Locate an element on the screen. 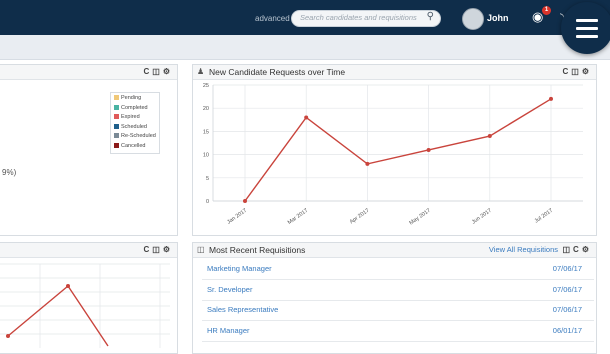  panel-title: Most Recent Requisitions is located at coordinates (257, 250).